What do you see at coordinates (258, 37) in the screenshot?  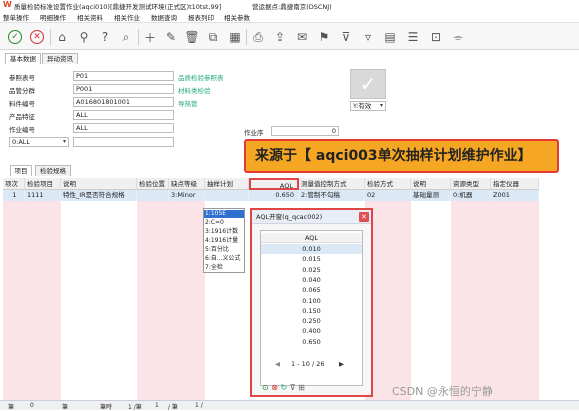 I see `print-icon: ⎙` at bounding box center [258, 37].